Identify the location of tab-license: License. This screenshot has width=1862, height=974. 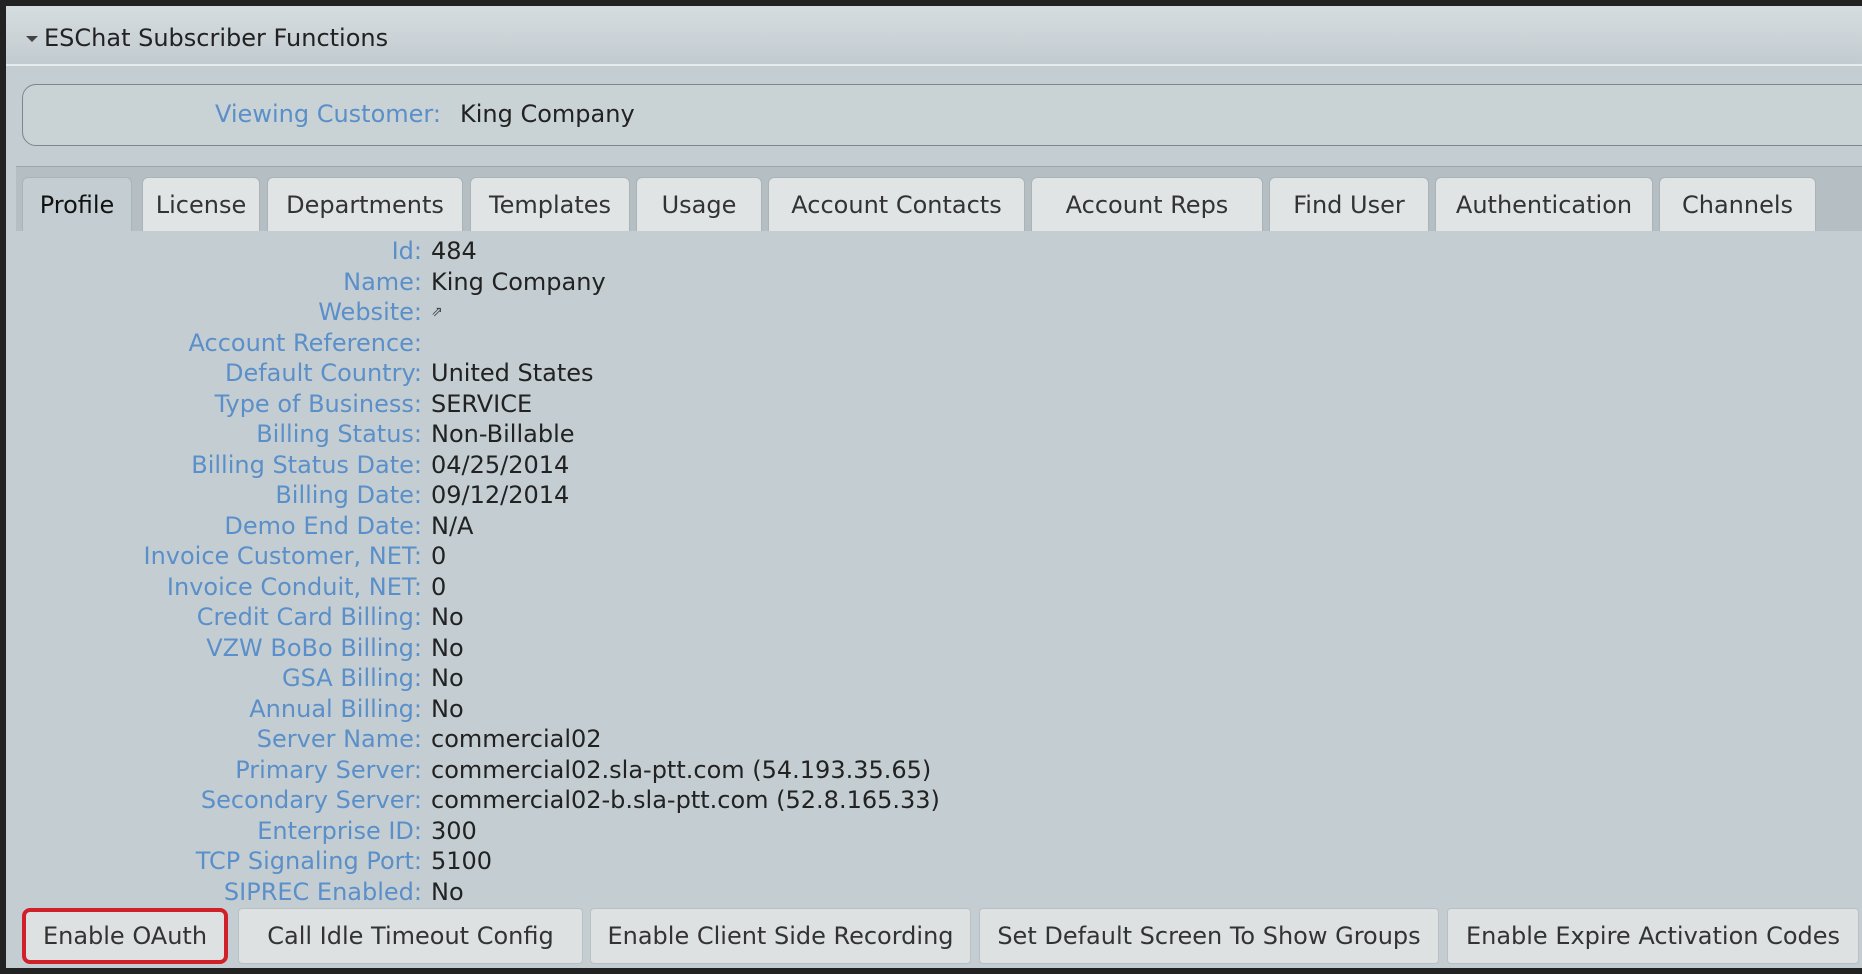
(201, 204).